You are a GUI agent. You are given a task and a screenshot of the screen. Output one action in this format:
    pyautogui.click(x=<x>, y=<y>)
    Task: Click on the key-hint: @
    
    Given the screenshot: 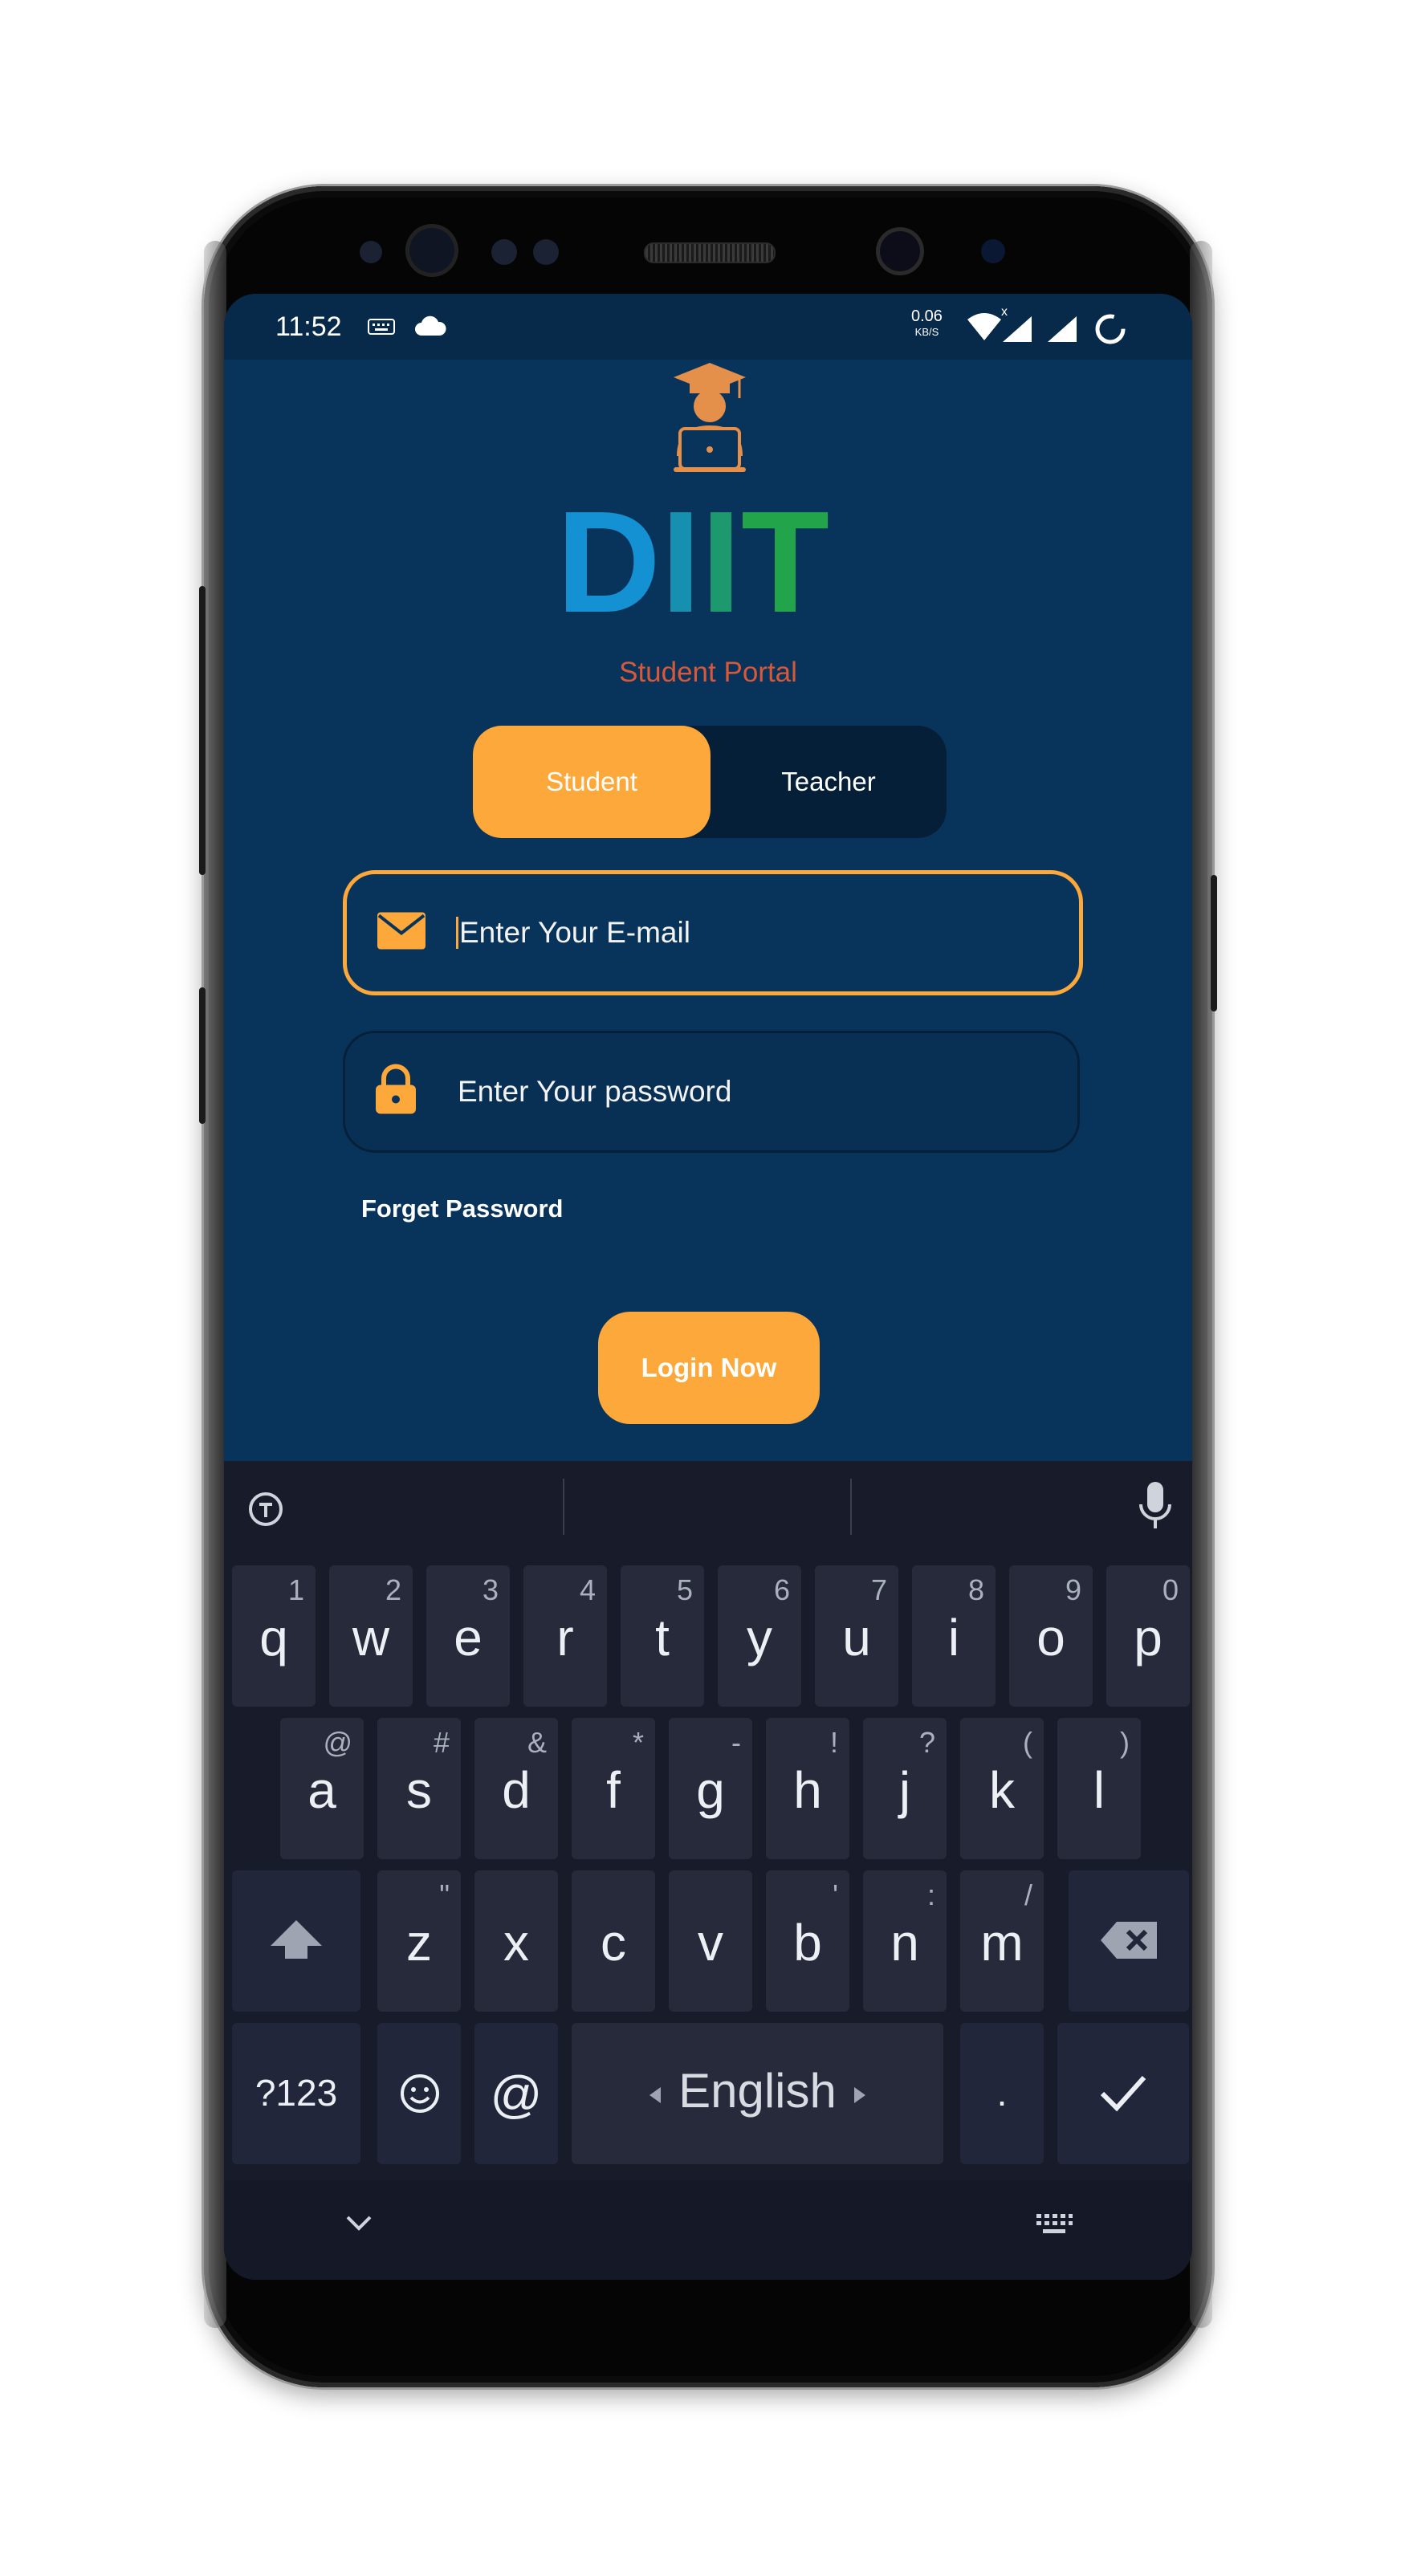 What is the action you would take?
    pyautogui.click(x=337, y=1742)
    